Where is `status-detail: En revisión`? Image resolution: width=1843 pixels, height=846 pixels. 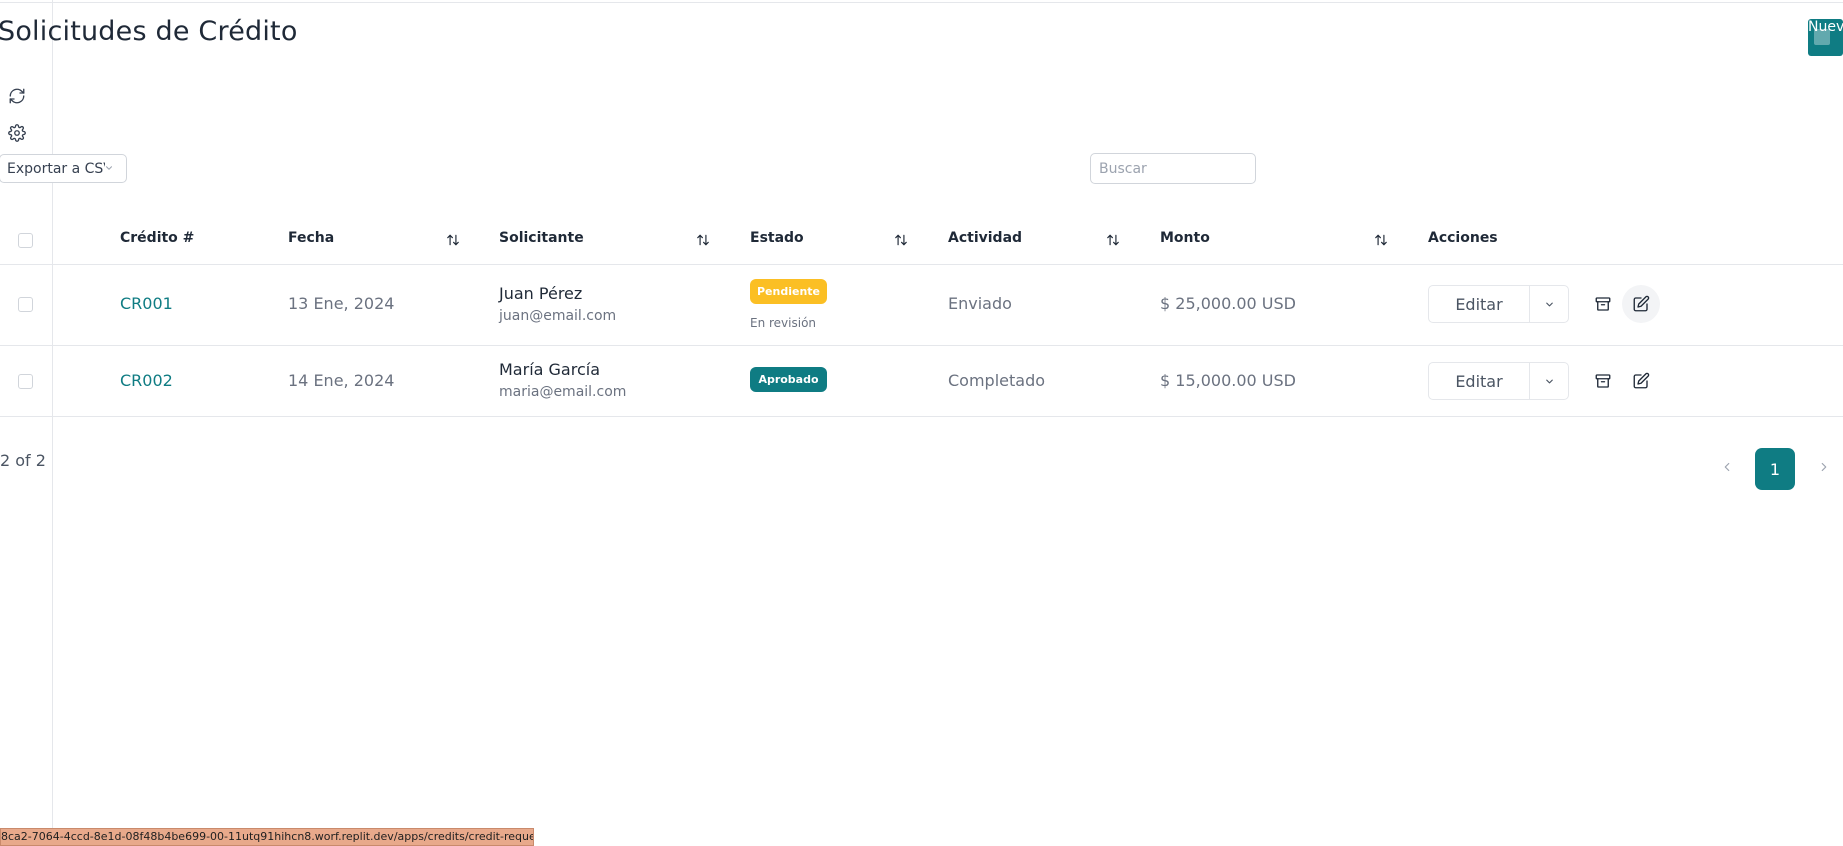
status-detail: En revisión is located at coordinates (783, 323).